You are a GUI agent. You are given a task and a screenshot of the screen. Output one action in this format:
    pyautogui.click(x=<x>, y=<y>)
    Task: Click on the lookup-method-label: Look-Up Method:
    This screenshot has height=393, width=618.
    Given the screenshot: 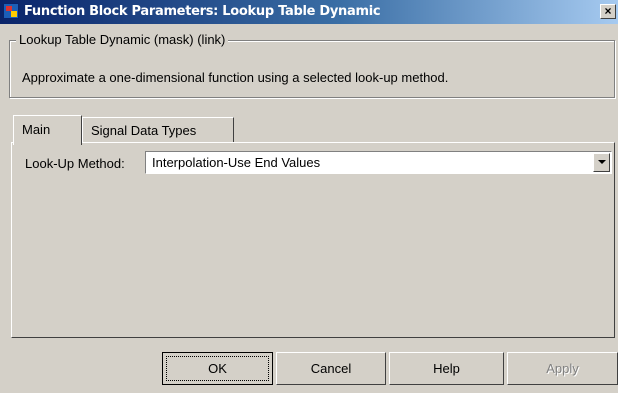 What is the action you would take?
    pyautogui.click(x=75, y=163)
    